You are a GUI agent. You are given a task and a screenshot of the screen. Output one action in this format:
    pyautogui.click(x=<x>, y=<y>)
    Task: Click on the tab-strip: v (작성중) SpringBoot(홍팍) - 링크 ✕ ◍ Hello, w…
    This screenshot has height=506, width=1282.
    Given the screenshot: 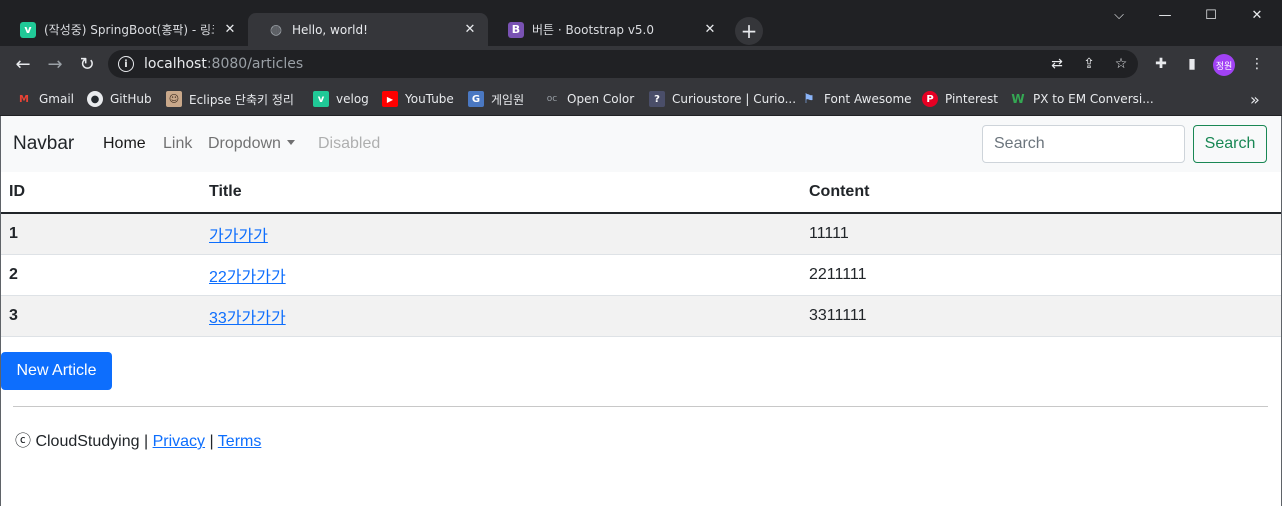 What is the action you would take?
    pyautogui.click(x=641, y=23)
    